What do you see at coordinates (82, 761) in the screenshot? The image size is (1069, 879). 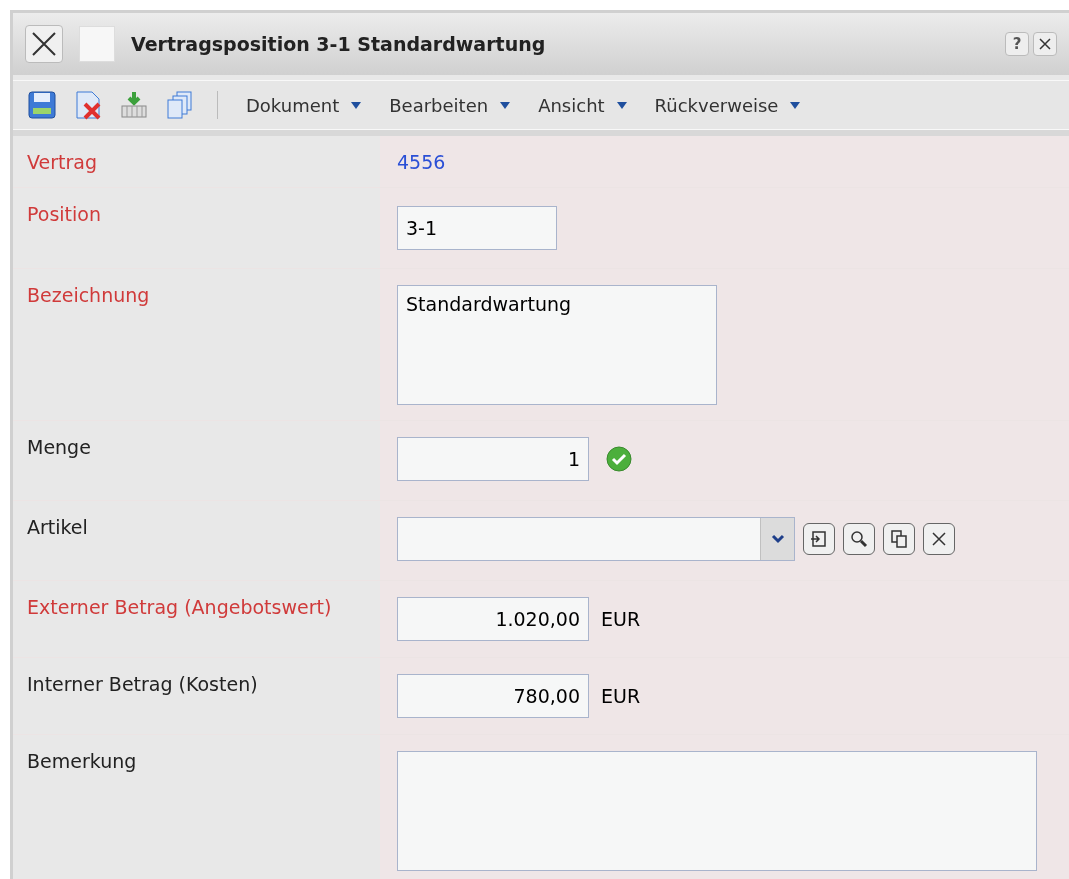 I see `field-label: Bemerkung` at bounding box center [82, 761].